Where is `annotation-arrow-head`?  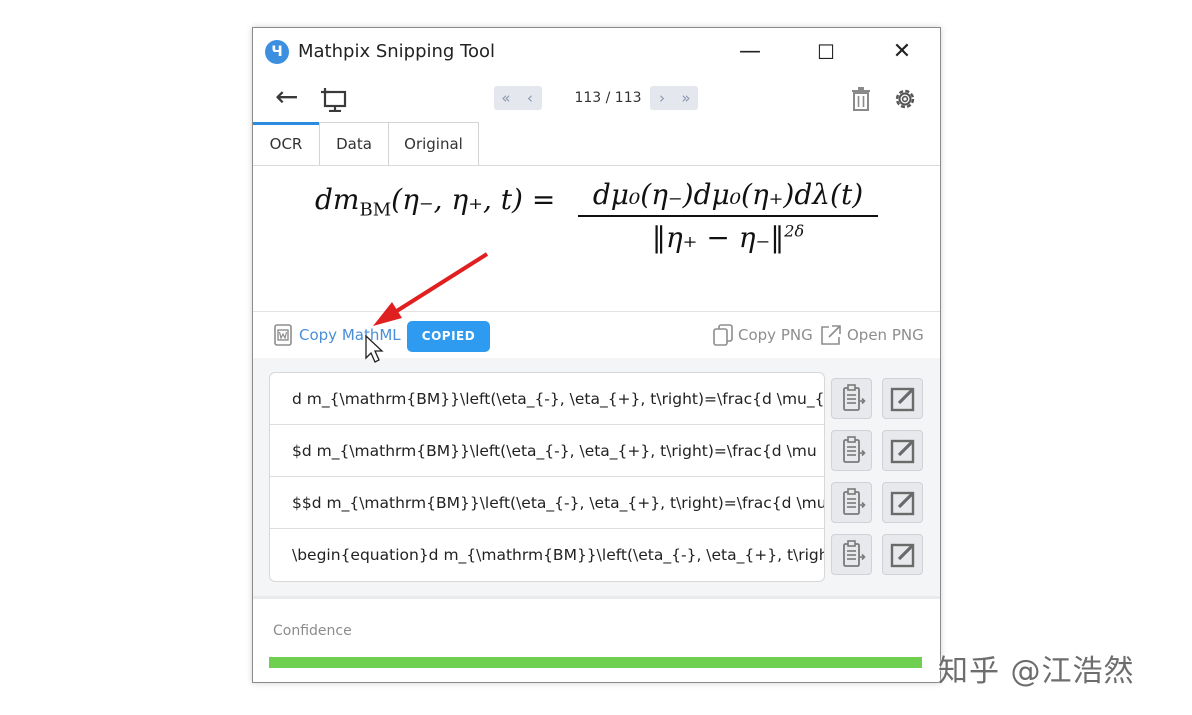 annotation-arrow-head is located at coordinates (387, 314).